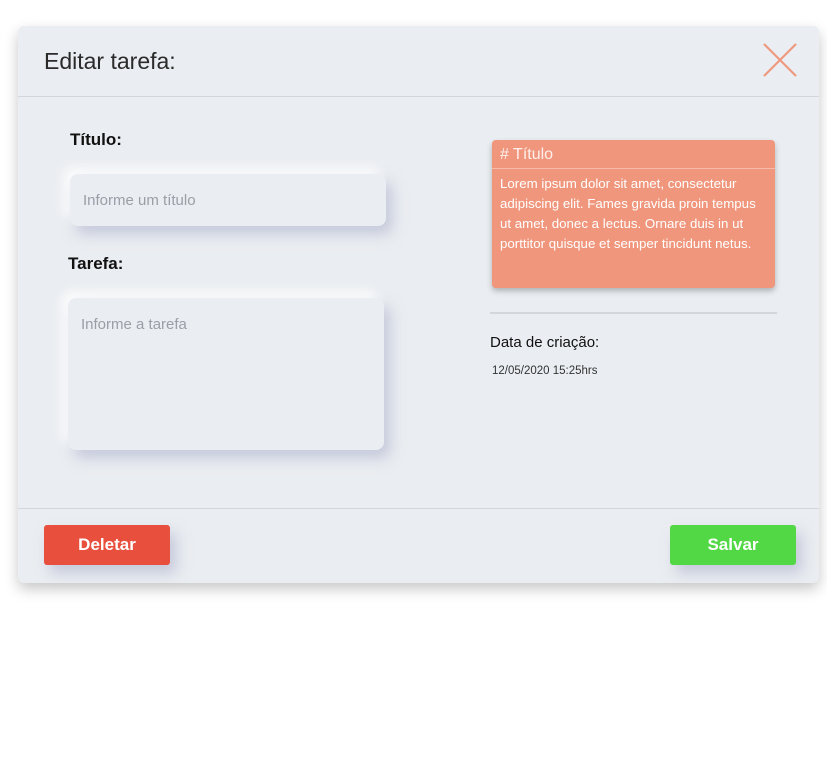 The image size is (827, 777). Describe the element at coordinates (545, 342) in the screenshot. I see `created-date-label: Data de criação:` at that location.